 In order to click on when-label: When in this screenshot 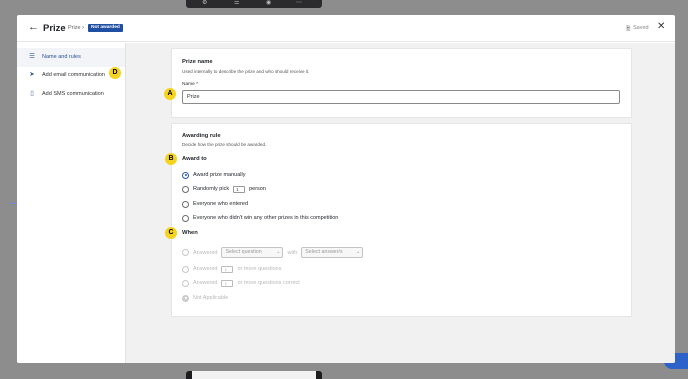, I will do `click(190, 233)`.